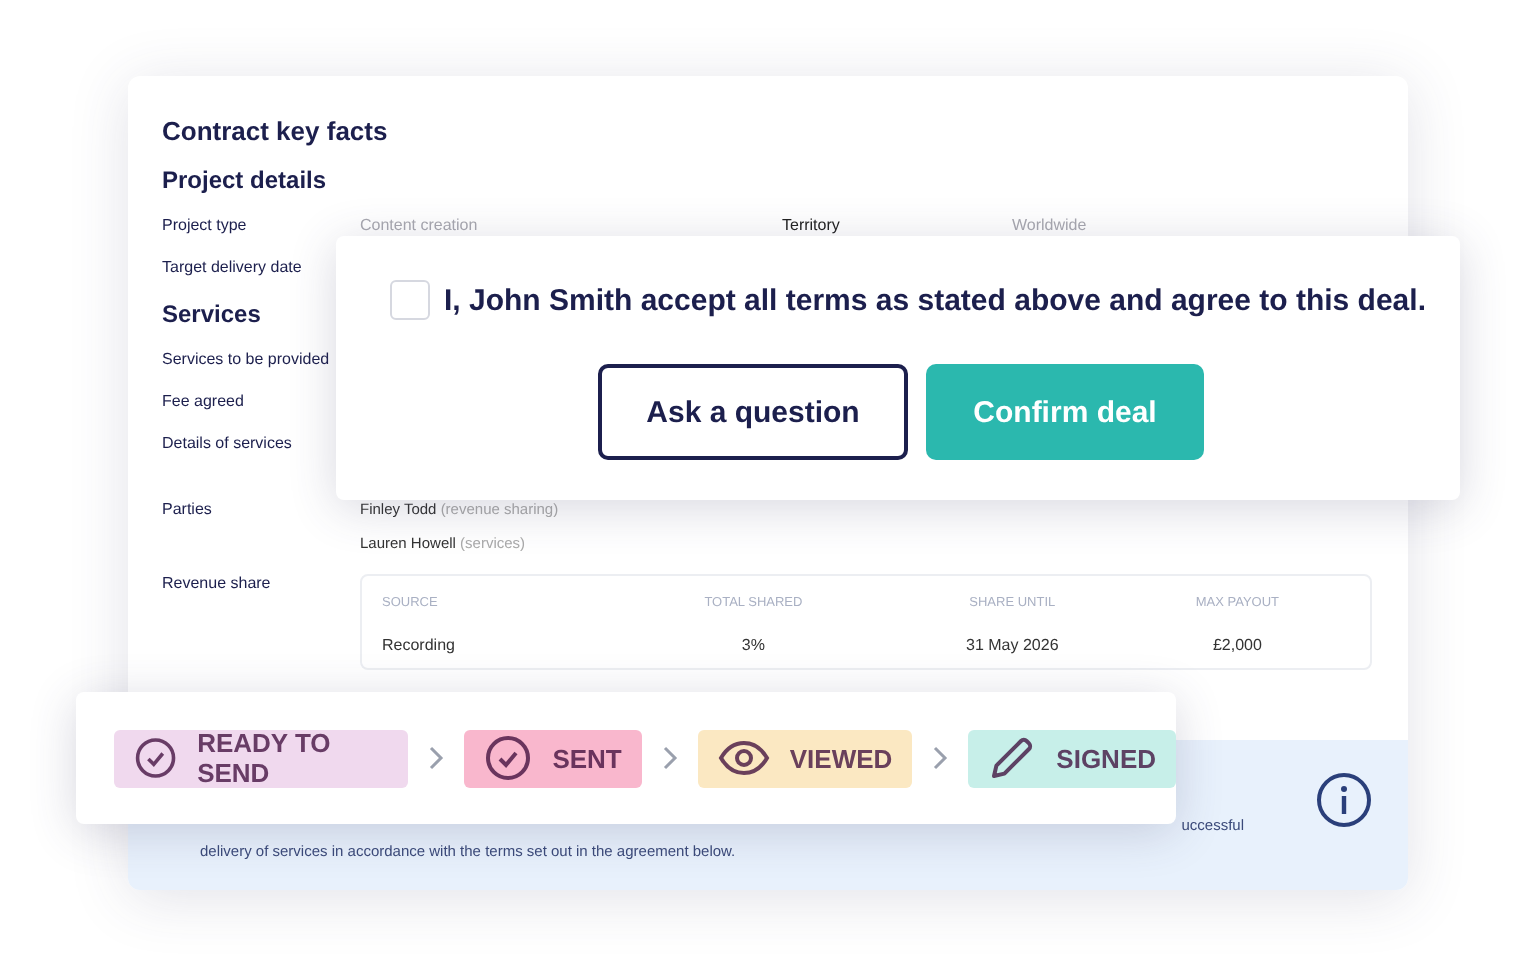  I want to click on table-cell-text: £2,000, so click(1237, 644).